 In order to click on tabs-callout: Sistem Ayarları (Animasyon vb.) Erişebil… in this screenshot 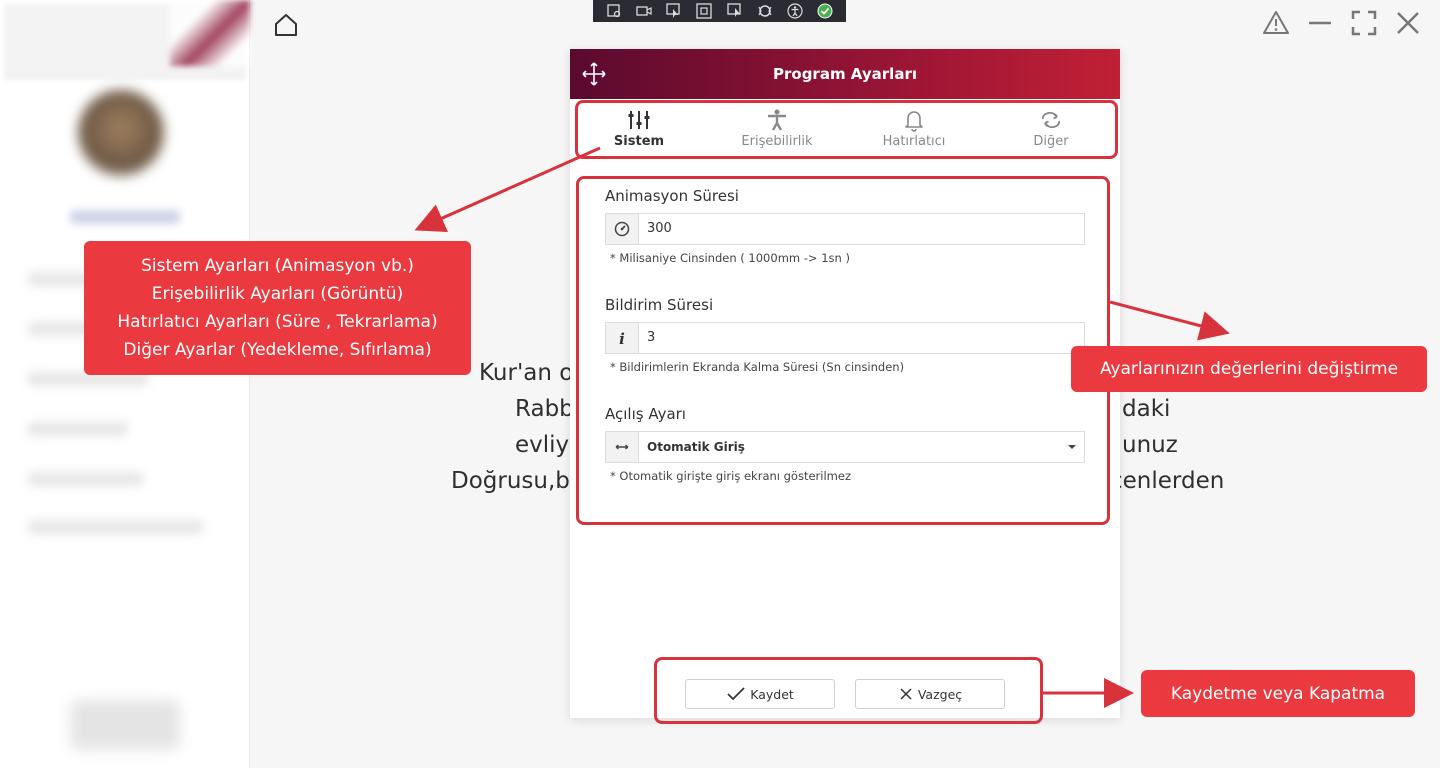, I will do `click(277, 308)`.